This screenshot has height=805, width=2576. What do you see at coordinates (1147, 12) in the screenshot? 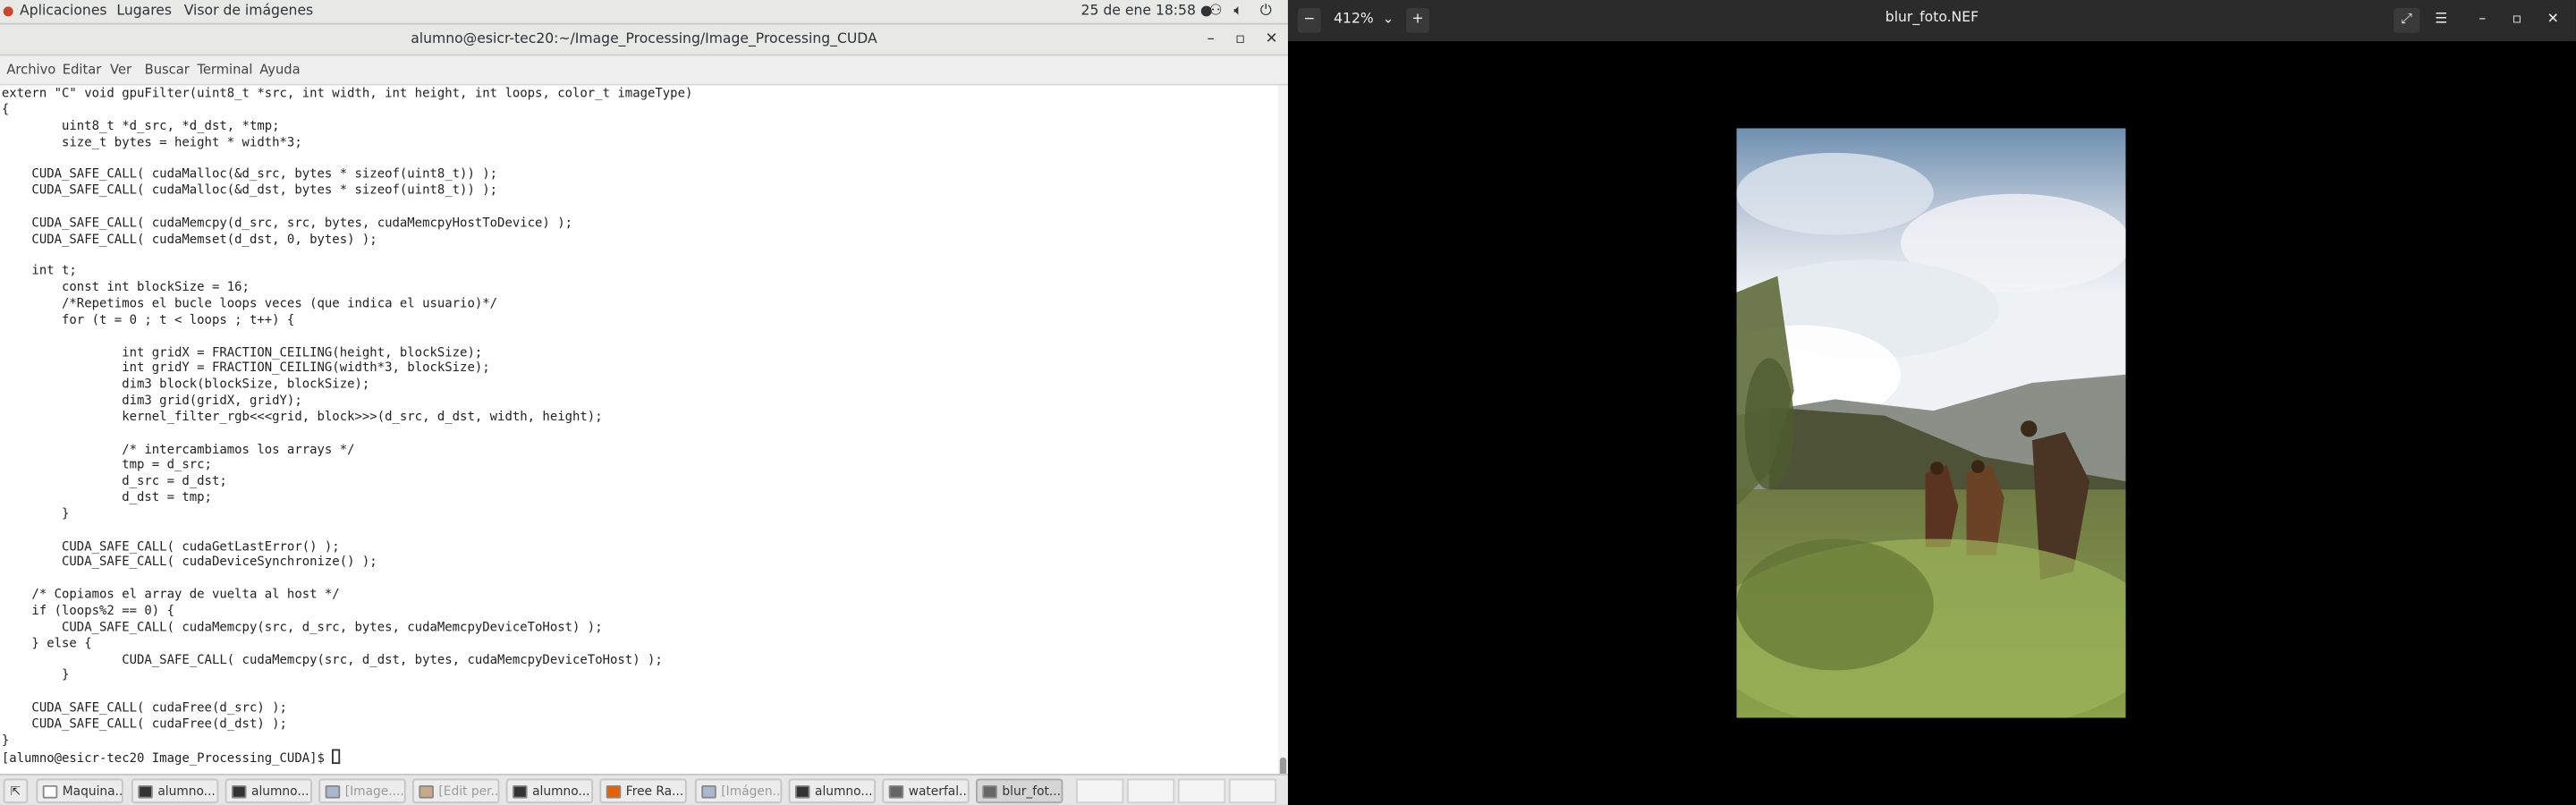
I see `clock: 25 de ene 18:58 ●` at bounding box center [1147, 12].